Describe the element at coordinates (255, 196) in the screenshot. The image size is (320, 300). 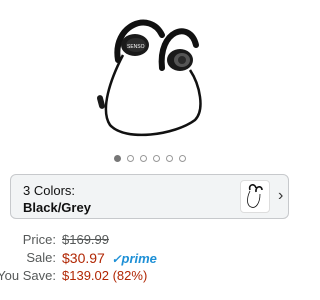
I see `earbuds-thumbnail-icon` at that location.